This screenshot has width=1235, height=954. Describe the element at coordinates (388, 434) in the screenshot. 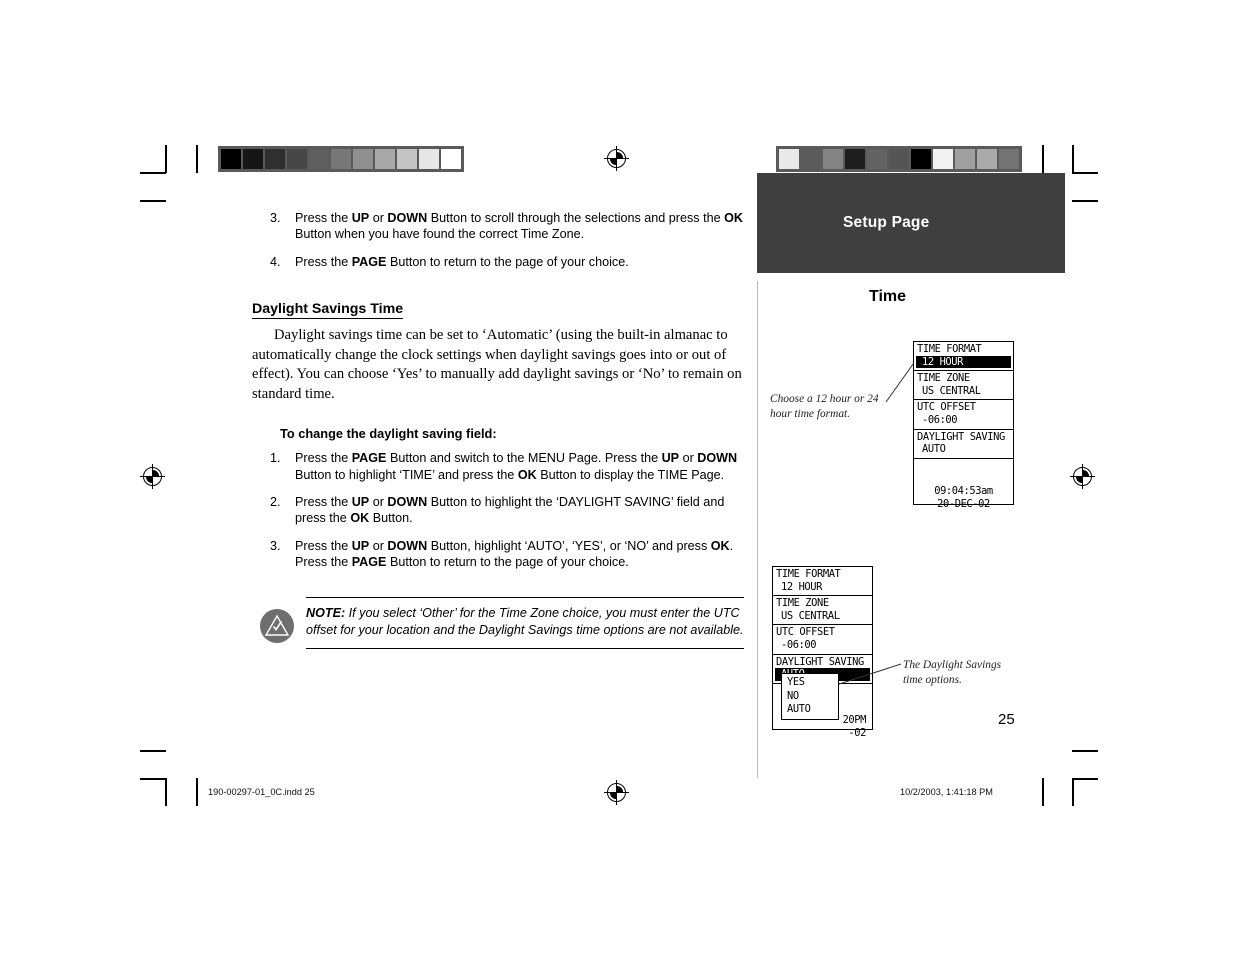

I see `procedure-subheading: To change the daylight saving field:` at that location.